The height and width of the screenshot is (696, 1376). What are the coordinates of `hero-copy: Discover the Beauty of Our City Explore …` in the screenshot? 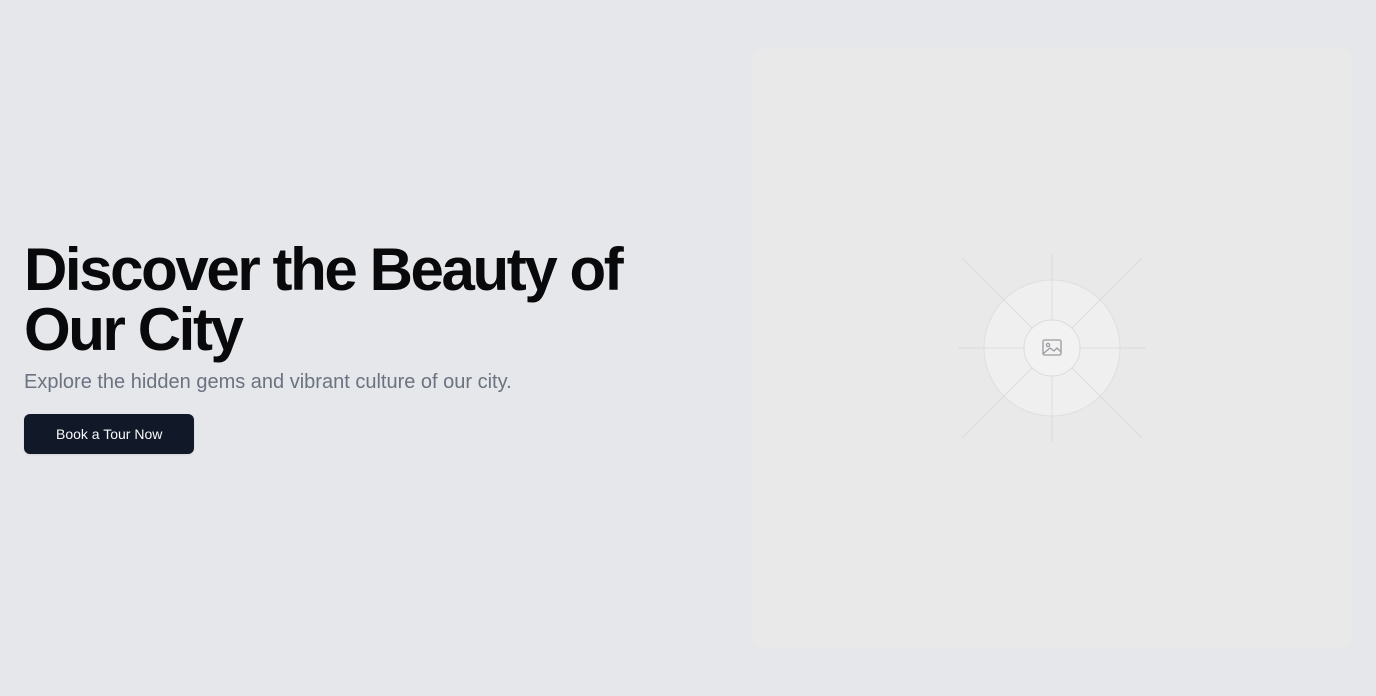 It's located at (344, 347).